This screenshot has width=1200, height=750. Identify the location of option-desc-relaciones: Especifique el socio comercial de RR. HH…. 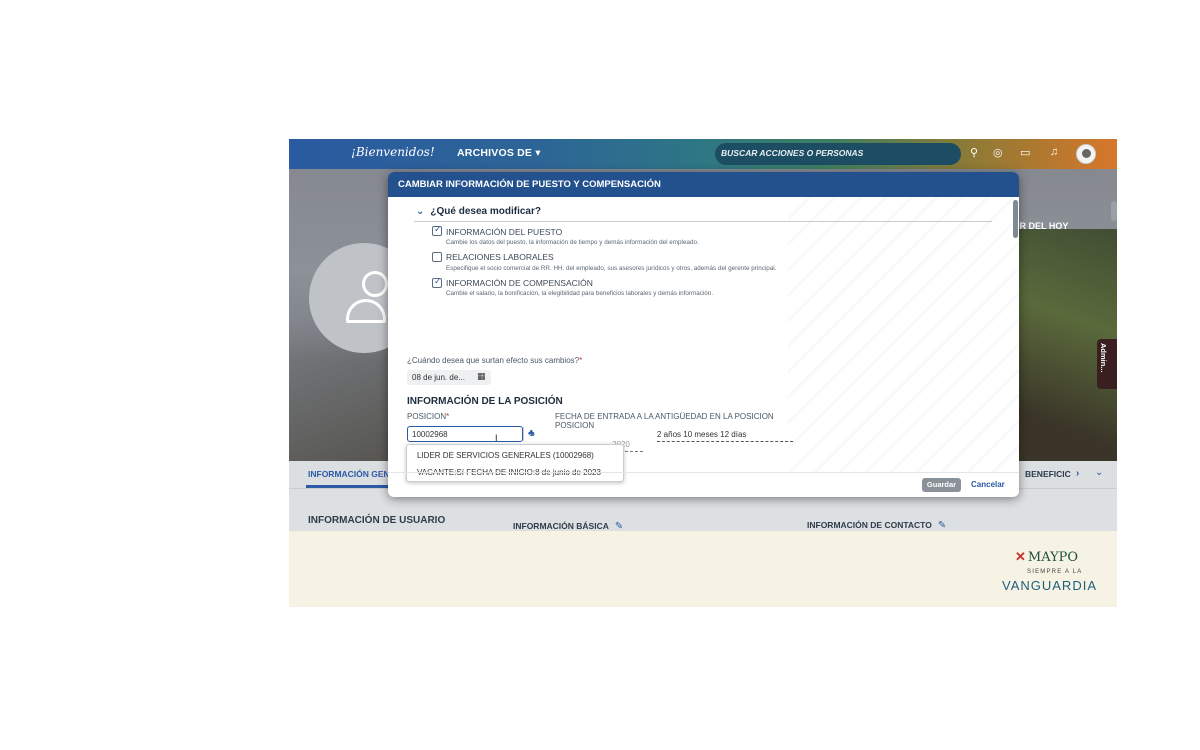
(611, 268).